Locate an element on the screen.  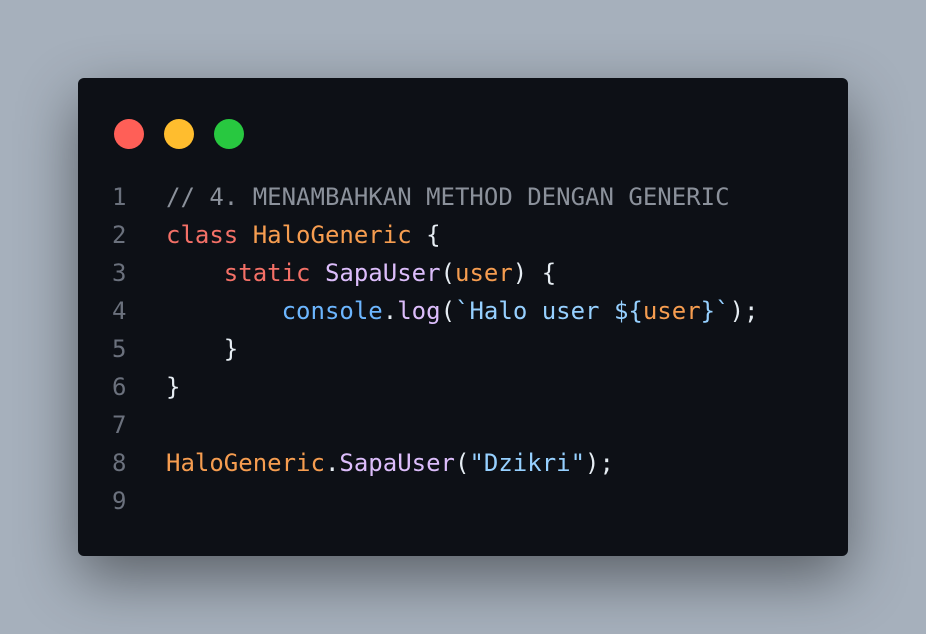
code-text: class HaloGeneric { is located at coordinates (303, 235).